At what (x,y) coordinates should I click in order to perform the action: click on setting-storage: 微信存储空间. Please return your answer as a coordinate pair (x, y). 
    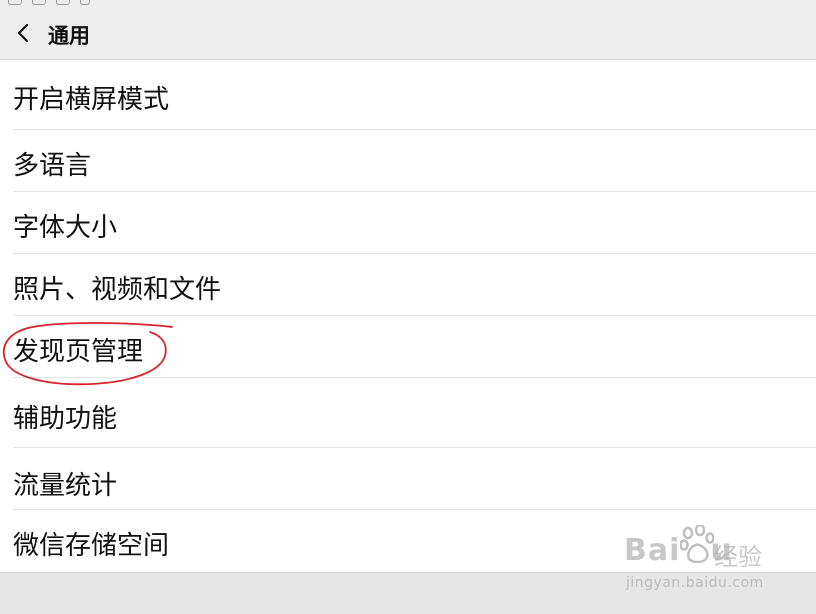
    Looking at the image, I should click on (408, 541).